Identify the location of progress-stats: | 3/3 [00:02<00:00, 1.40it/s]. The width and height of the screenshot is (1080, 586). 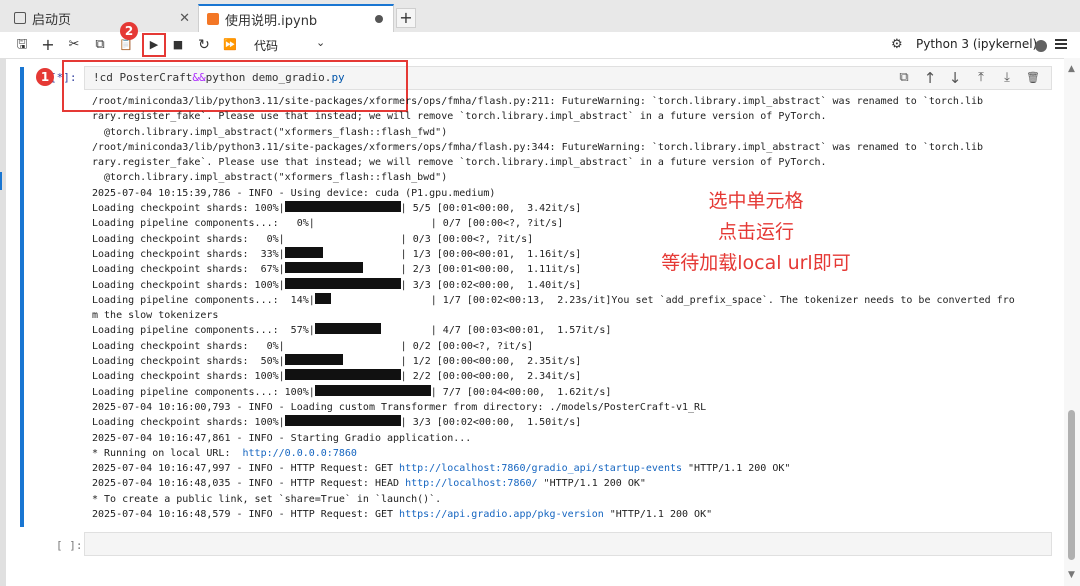
(491, 285).